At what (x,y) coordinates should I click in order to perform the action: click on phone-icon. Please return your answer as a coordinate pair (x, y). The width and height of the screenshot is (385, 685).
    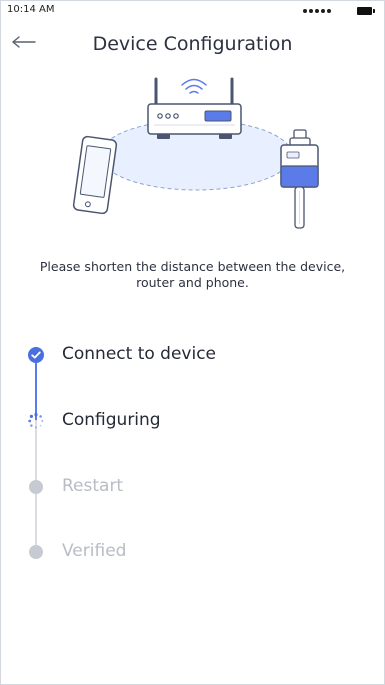
    Looking at the image, I should click on (95, 175).